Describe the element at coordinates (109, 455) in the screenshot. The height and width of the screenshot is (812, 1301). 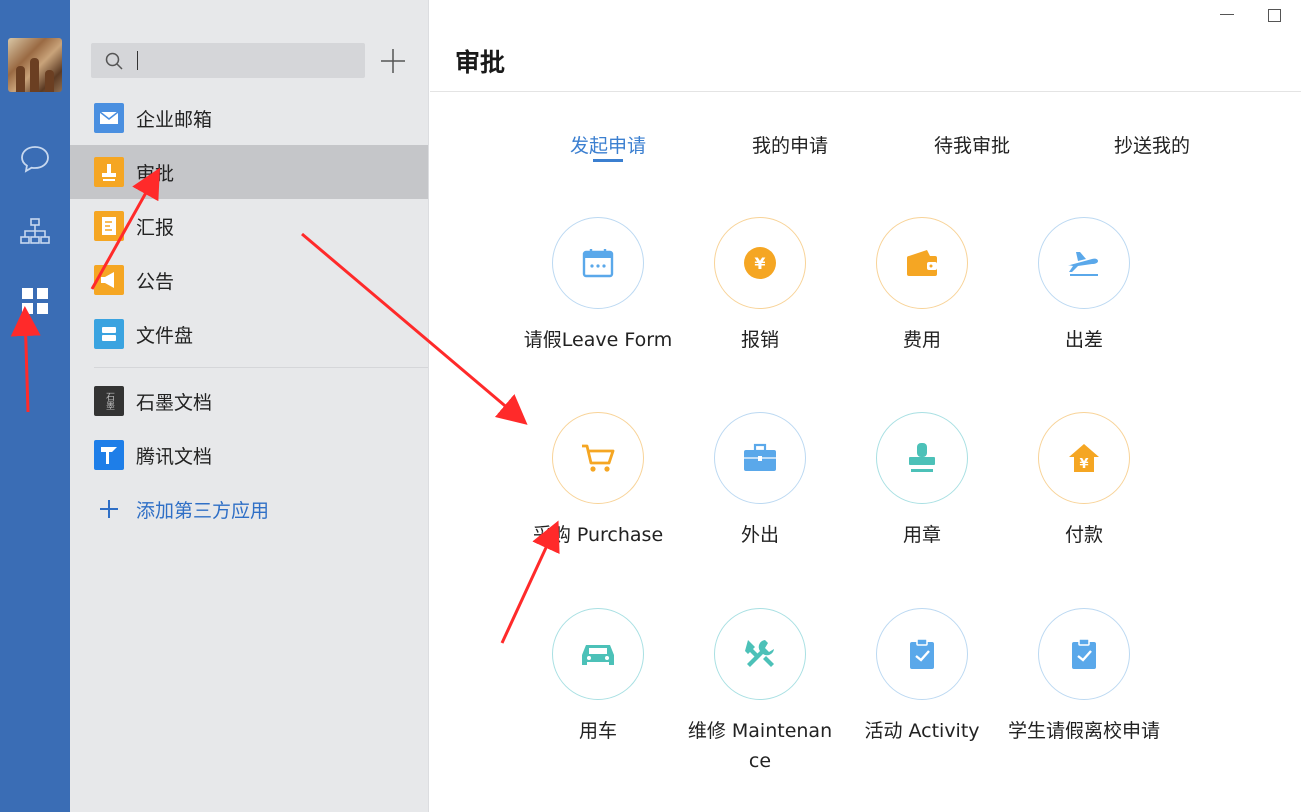
I see `tencent-docs-icon` at that location.